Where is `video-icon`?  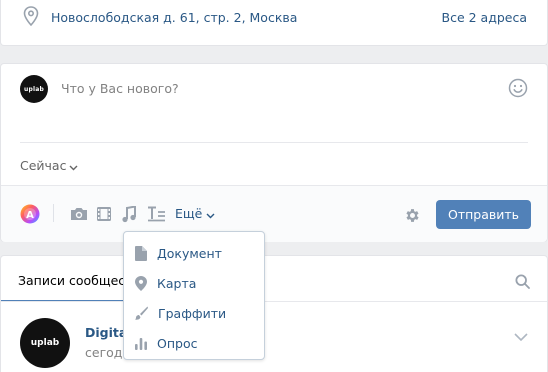 video-icon is located at coordinates (104, 216).